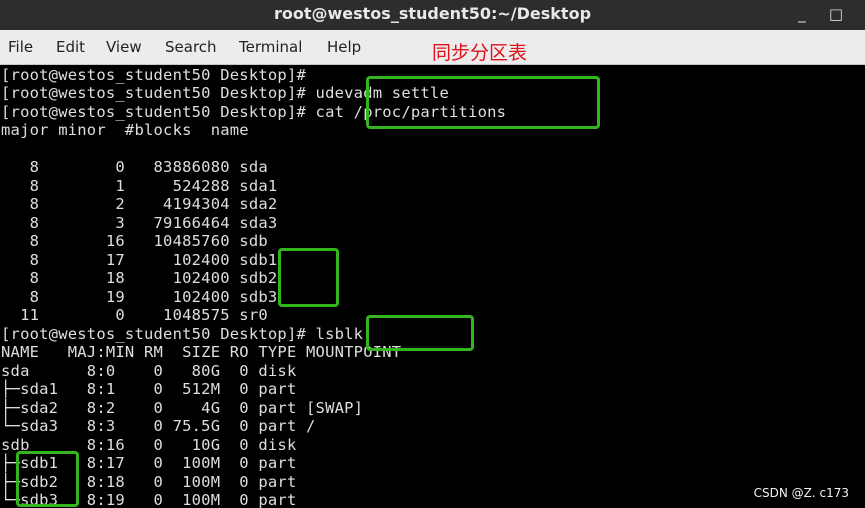 This screenshot has width=865, height=508. I want to click on terminal-line: 8 0 83886080 sda, so click(134, 167).